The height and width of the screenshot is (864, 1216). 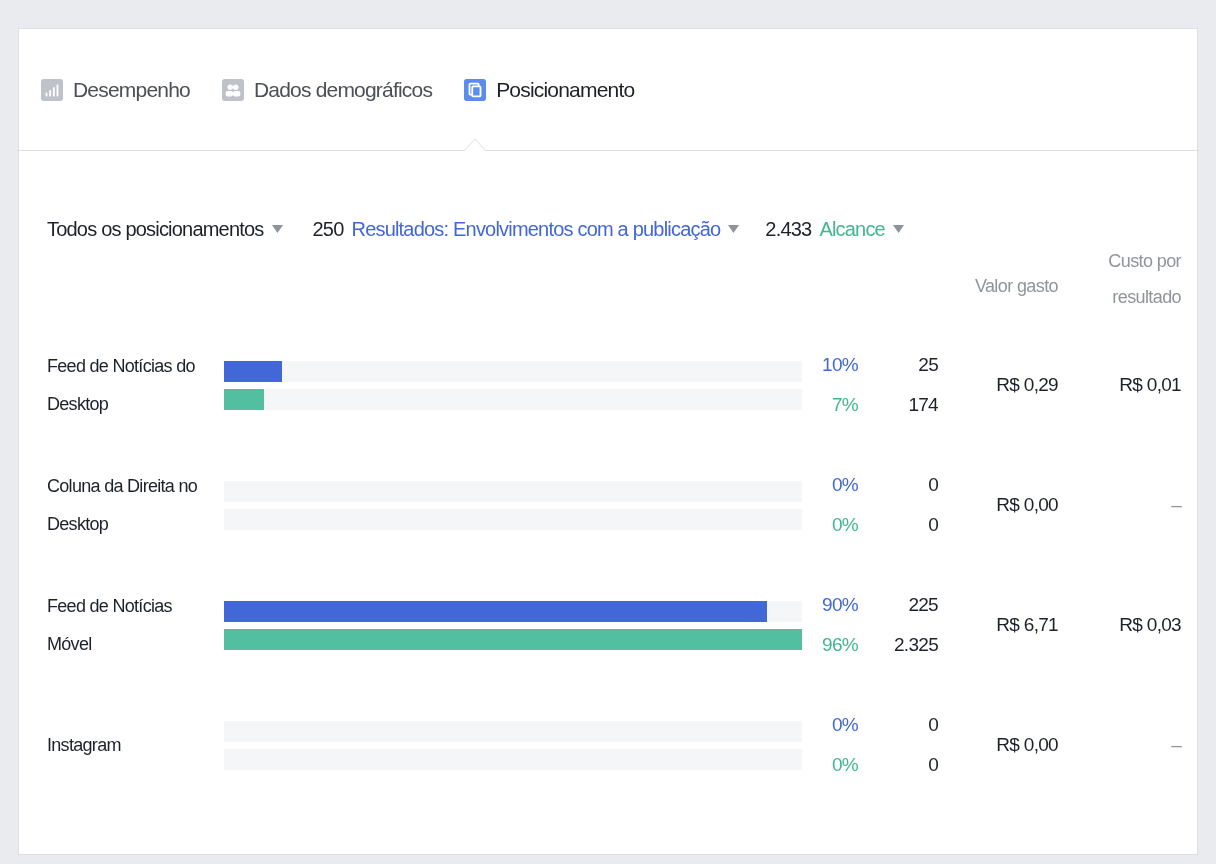 I want to click on reach-count: 2.325, so click(x=915, y=645).